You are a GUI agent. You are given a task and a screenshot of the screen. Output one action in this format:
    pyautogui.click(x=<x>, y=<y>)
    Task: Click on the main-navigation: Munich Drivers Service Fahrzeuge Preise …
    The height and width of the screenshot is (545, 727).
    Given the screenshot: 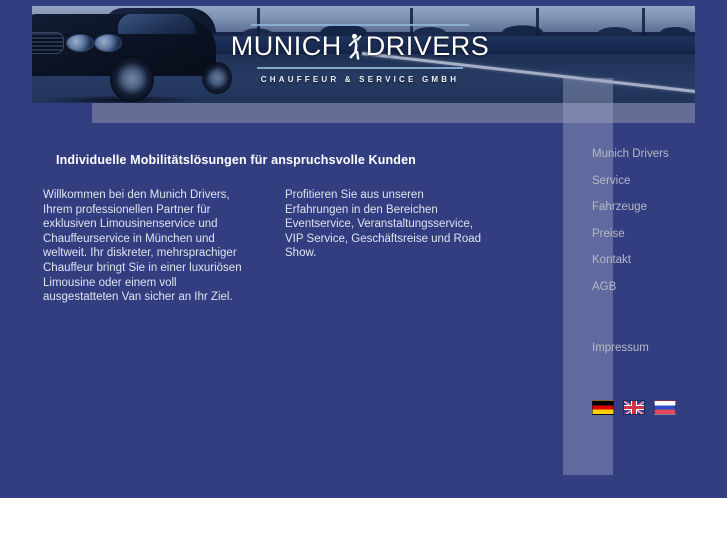 What is the action you would take?
    pyautogui.click(x=652, y=227)
    